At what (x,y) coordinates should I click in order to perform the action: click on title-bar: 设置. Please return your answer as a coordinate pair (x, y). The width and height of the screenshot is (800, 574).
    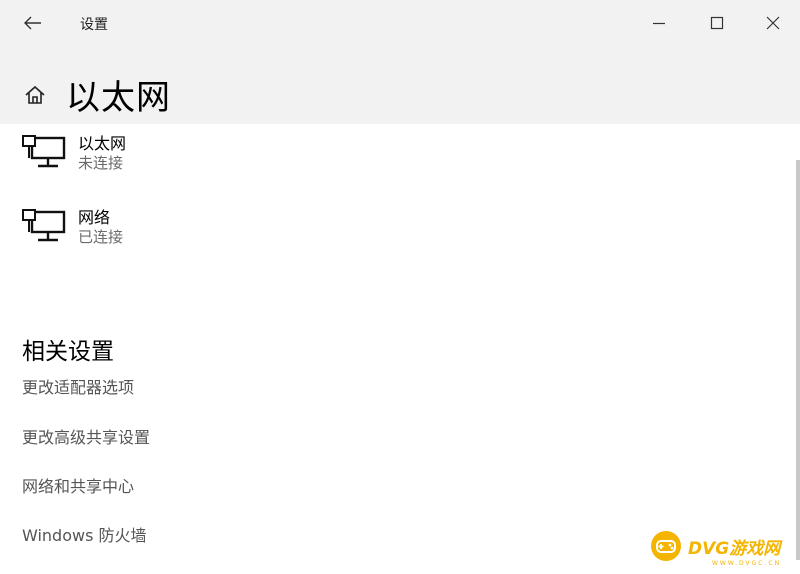
    Looking at the image, I should click on (400, 23).